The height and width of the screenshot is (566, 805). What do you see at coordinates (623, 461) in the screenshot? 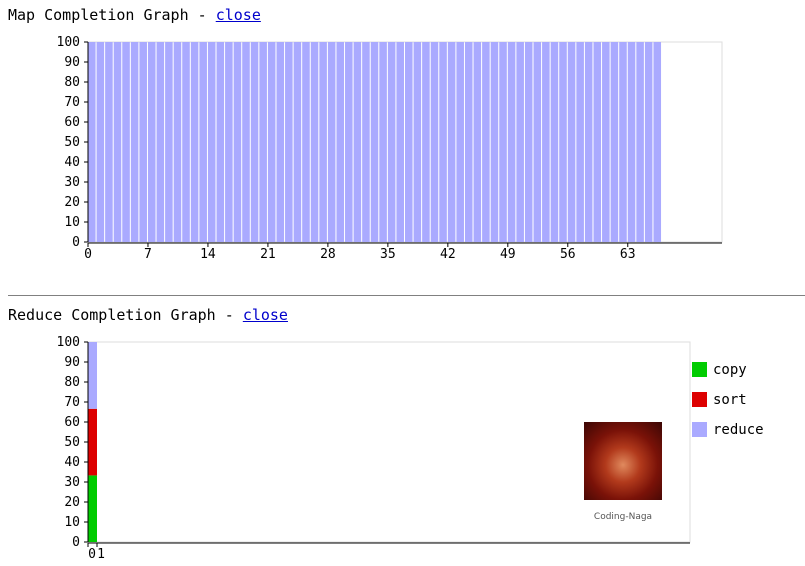
I see `watermark-avatar-icon` at bounding box center [623, 461].